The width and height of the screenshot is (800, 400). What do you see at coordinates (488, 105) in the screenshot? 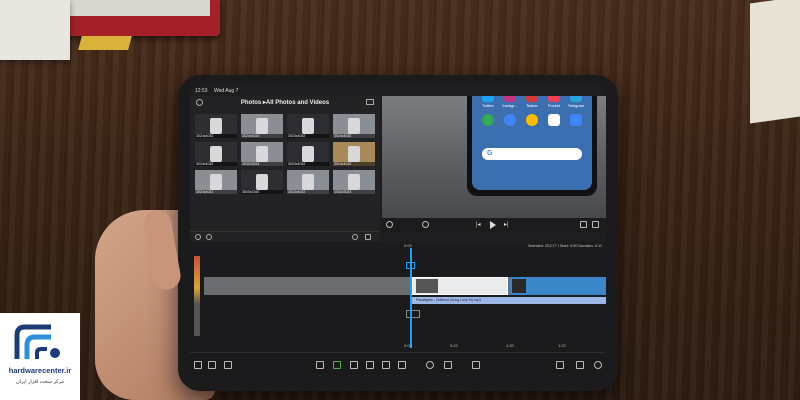
I see `app-label: Twitter` at bounding box center [488, 105].